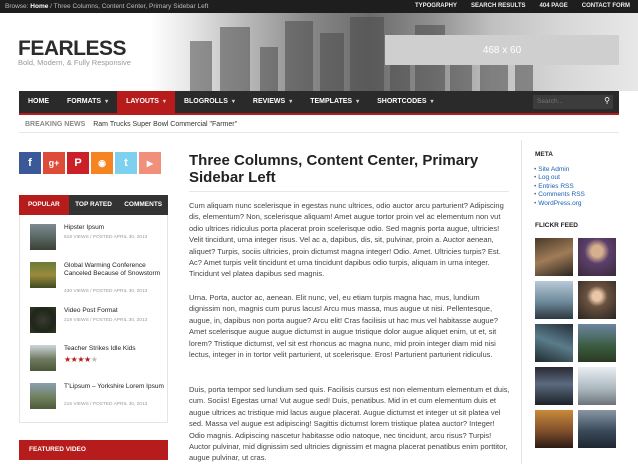 The image size is (638, 464). I want to click on meta-link-entries-rss: Entries RSS, so click(561, 187).